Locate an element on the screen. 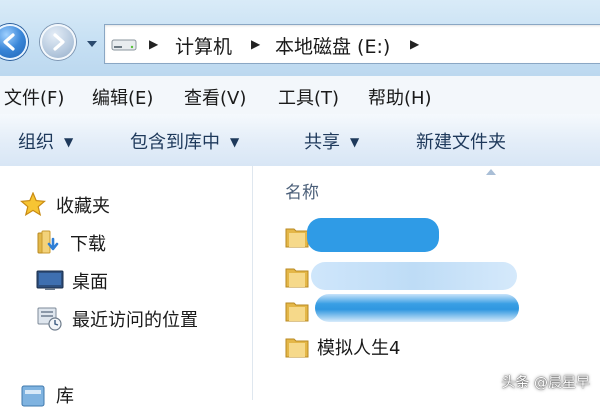 The image size is (600, 408). share-button: 共享 ▼ is located at coordinates (331, 141).